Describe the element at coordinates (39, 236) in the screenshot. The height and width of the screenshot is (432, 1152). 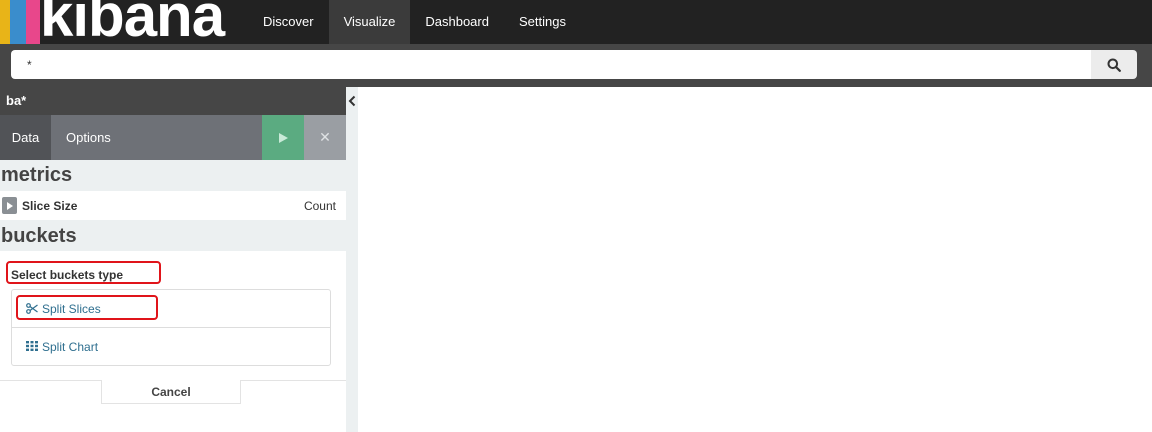
I see `buckets-section-title: buckets` at that location.